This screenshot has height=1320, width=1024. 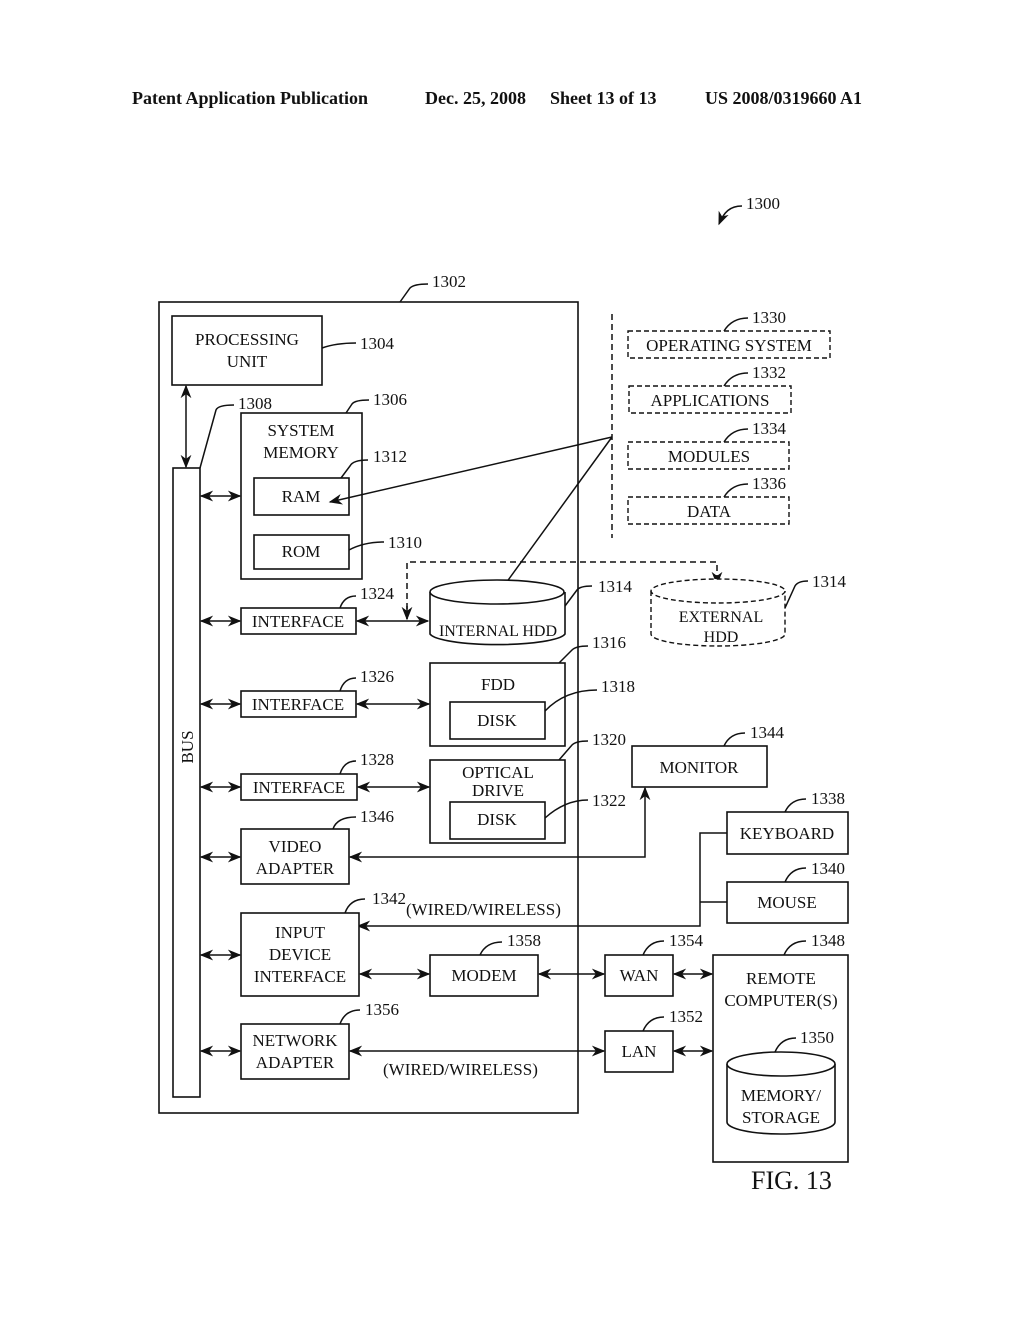 I want to click on svg-text: 1338, so click(x=828, y=798).